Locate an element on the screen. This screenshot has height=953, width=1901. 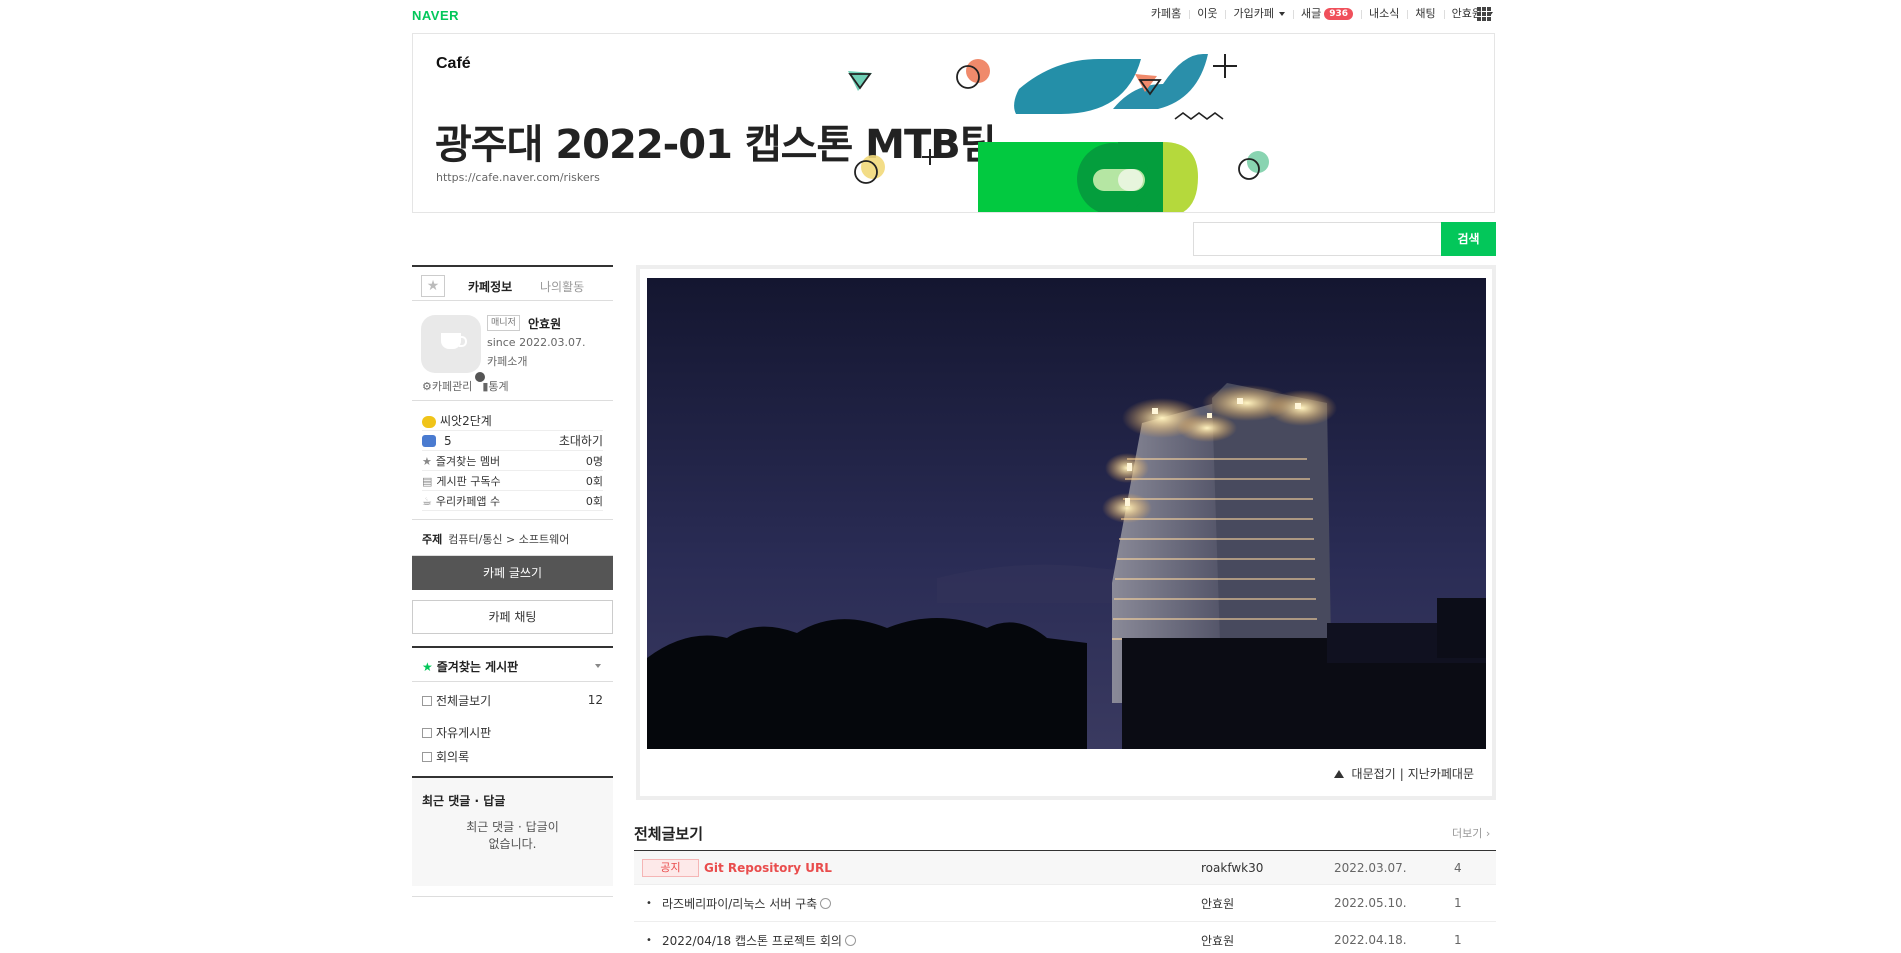
notice-tag: 공지 is located at coordinates (670, 868).